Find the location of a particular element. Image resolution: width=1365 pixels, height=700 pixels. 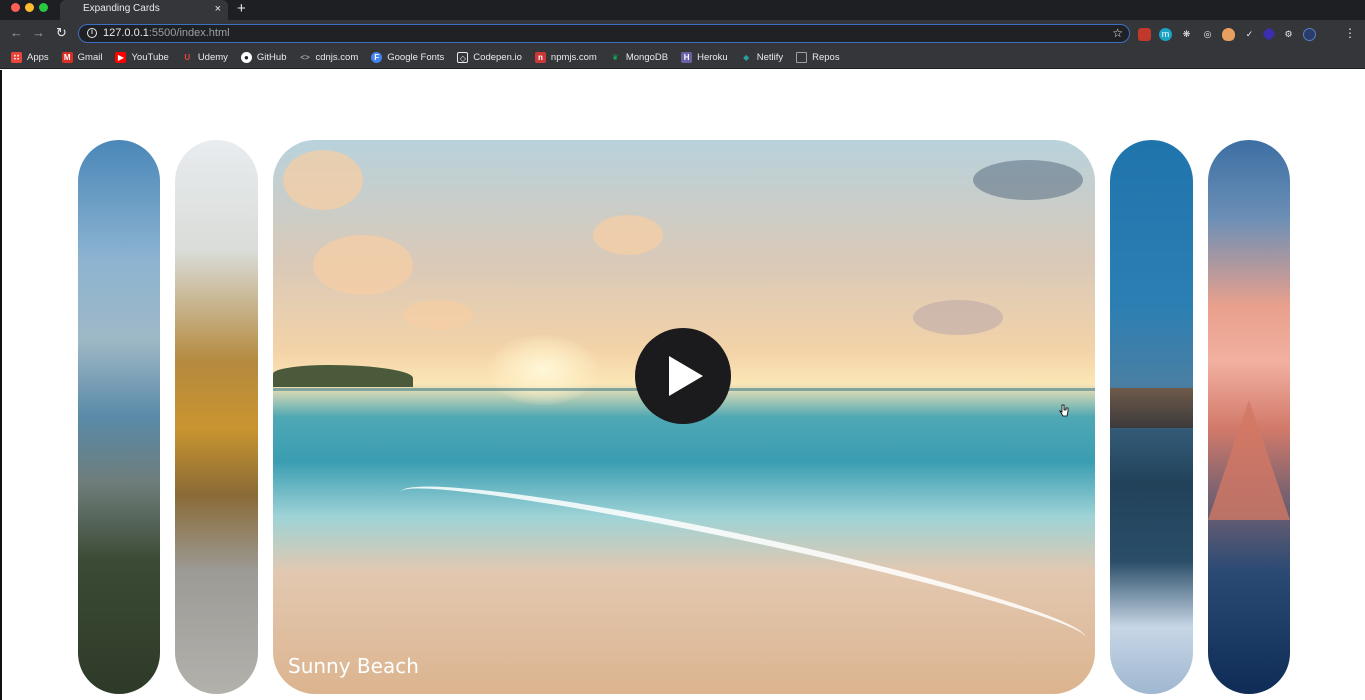

extension-gear-icon: ❋ is located at coordinates (1186, 34).